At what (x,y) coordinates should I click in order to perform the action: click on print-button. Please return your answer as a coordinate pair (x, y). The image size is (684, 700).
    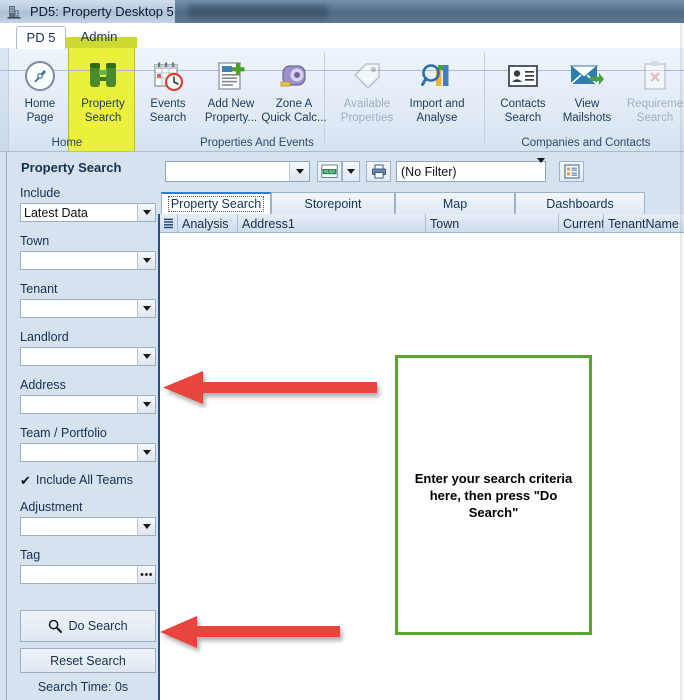
    Looking at the image, I should click on (378, 171).